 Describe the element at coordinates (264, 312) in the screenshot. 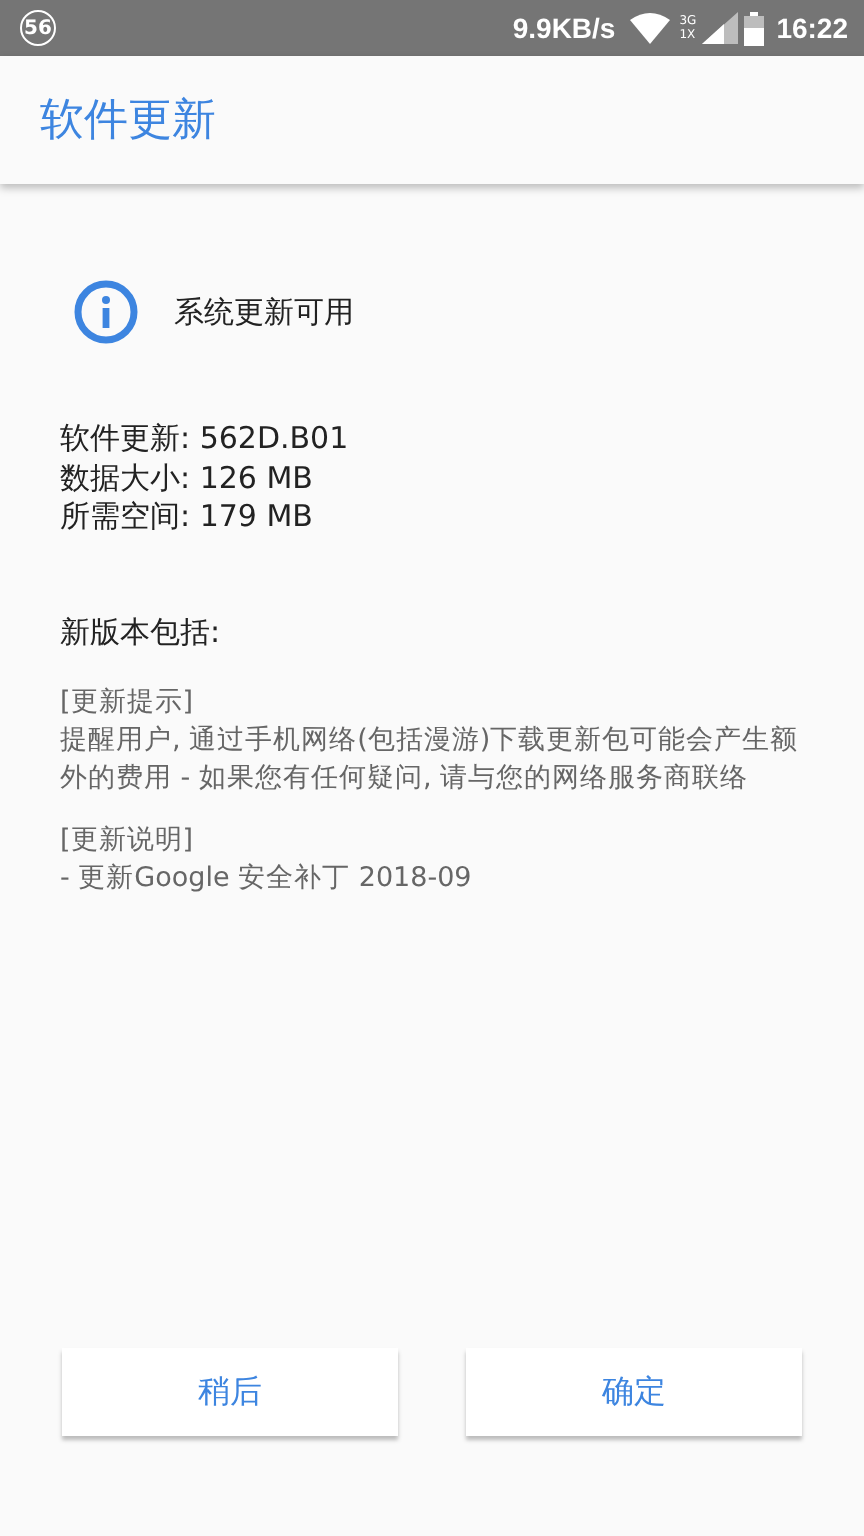

I see `notice-text: 系统更新可用` at that location.